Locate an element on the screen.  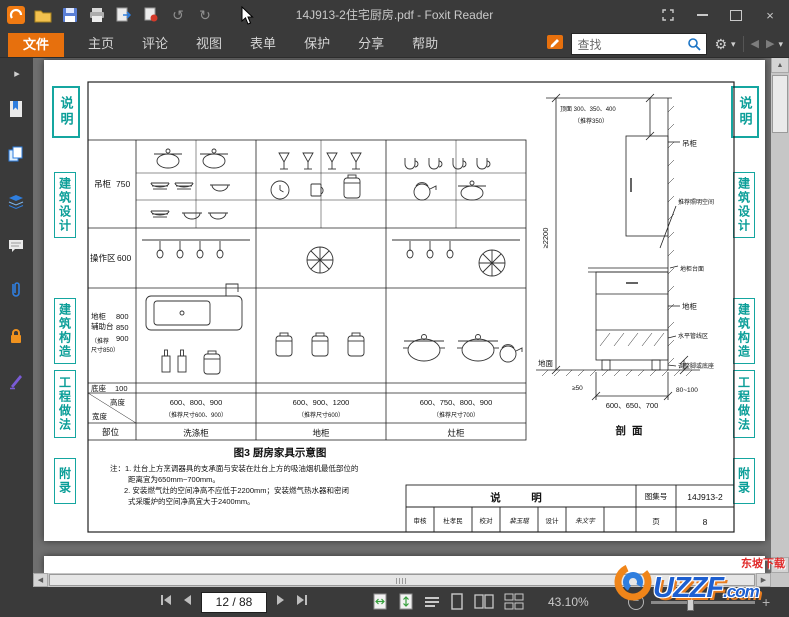
maximize-button is located at coordinates (736, 15).